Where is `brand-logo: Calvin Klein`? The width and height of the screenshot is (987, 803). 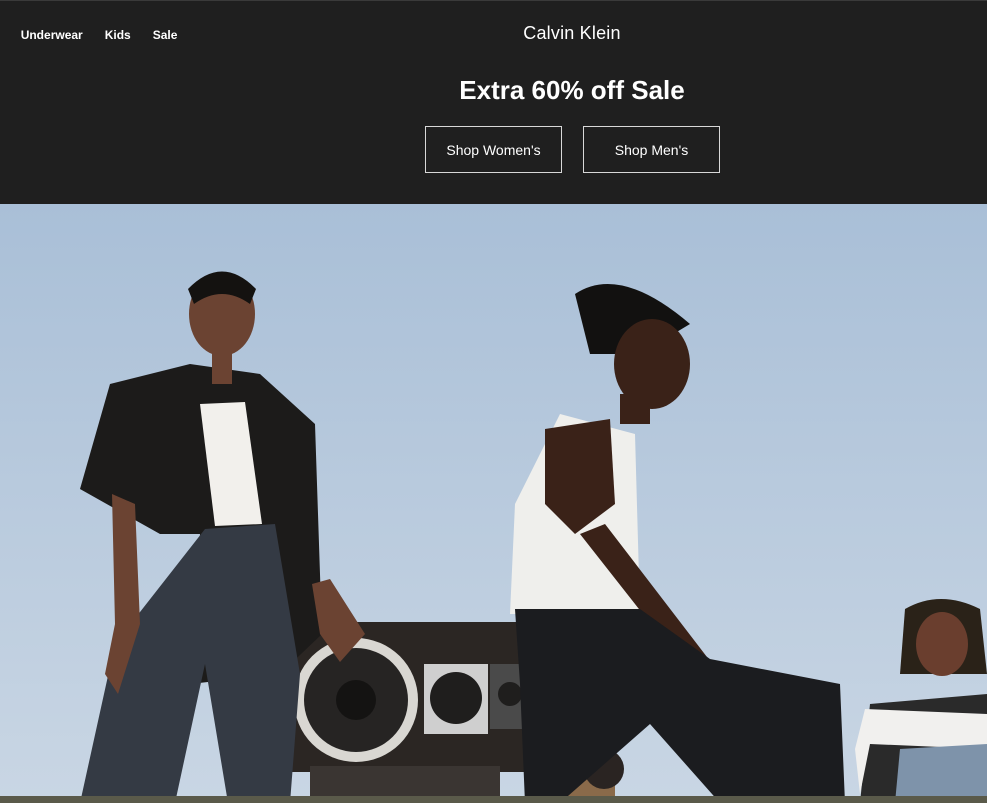 brand-logo: Calvin Klein is located at coordinates (572, 33).